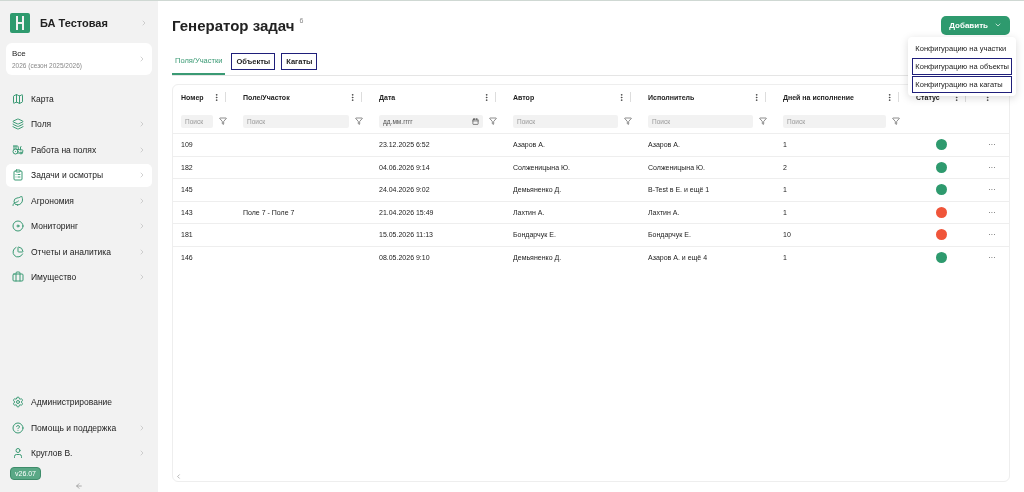  Describe the element at coordinates (18, 453) in the screenshot. I see `user-icon` at that location.